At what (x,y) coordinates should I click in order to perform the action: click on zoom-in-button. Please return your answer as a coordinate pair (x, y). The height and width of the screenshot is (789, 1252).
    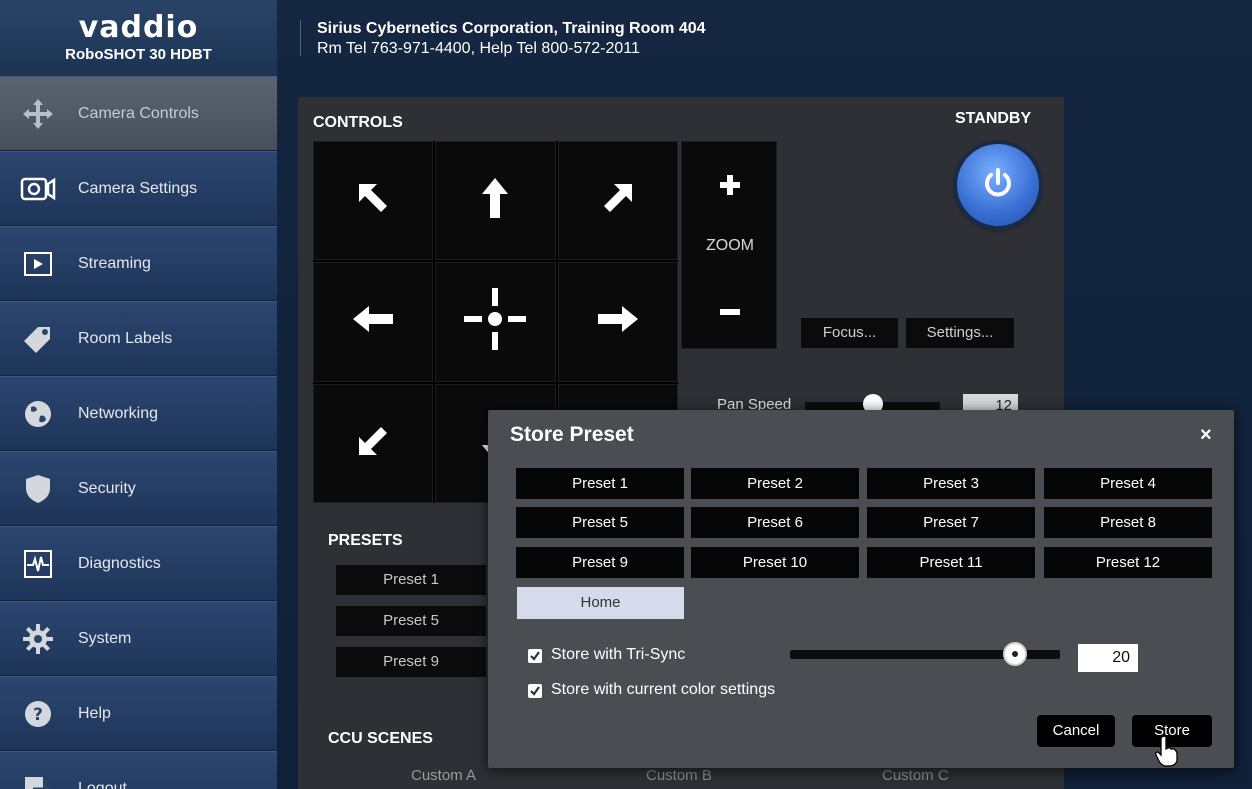
    Looking at the image, I should click on (730, 187).